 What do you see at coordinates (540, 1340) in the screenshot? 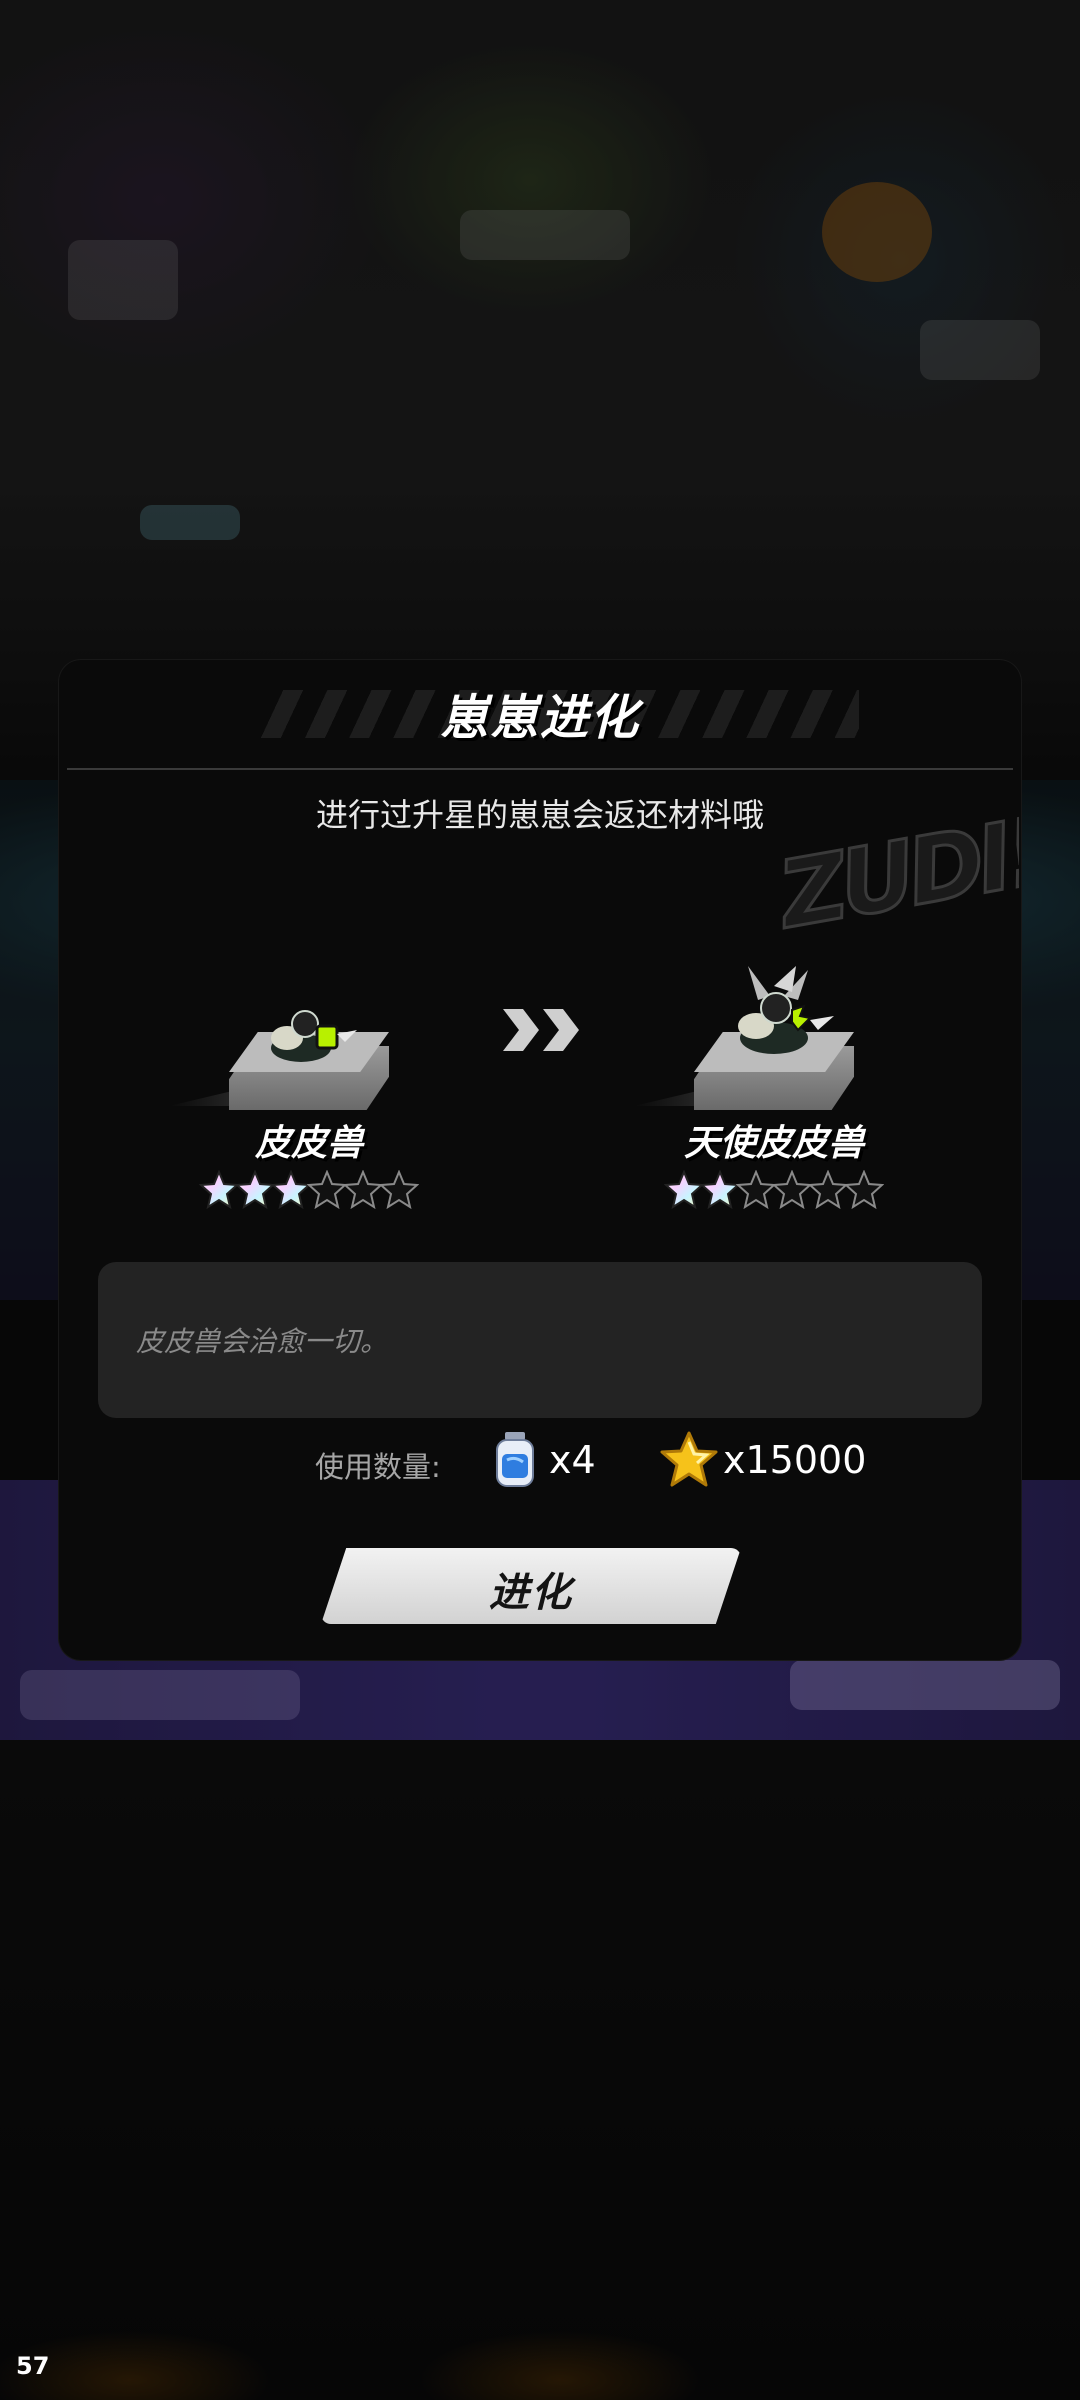
I see `pet-description-box: 皮皮兽会治愈一切。` at bounding box center [540, 1340].